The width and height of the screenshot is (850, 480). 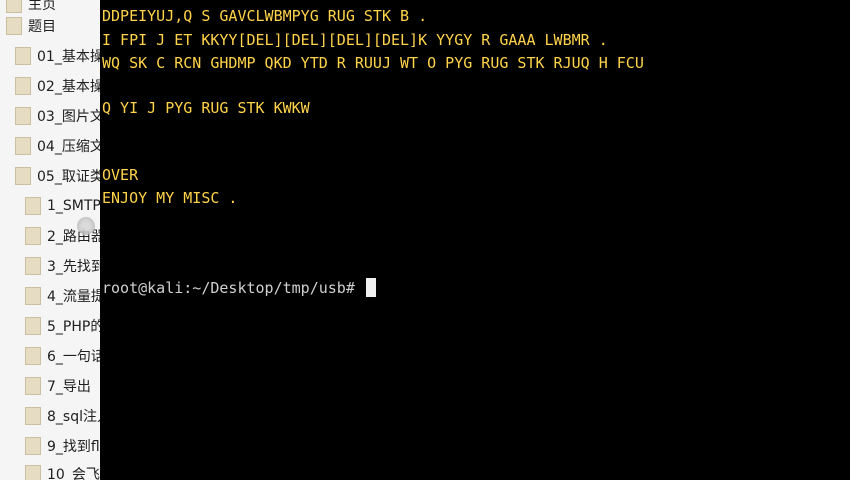 I want to click on tree-item-6: 6_一句话, so click(x=62, y=356).